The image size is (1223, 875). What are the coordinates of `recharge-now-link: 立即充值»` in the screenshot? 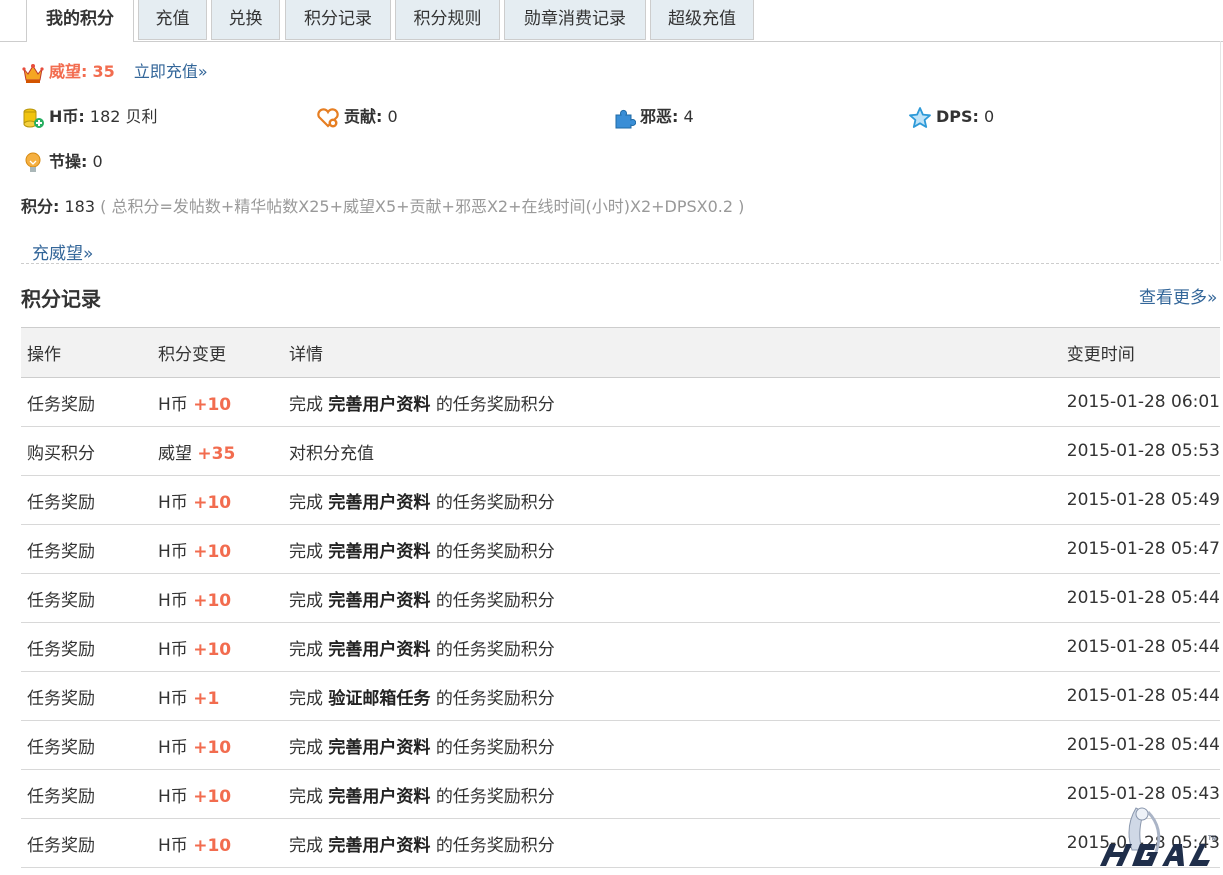 It's located at (171, 71).